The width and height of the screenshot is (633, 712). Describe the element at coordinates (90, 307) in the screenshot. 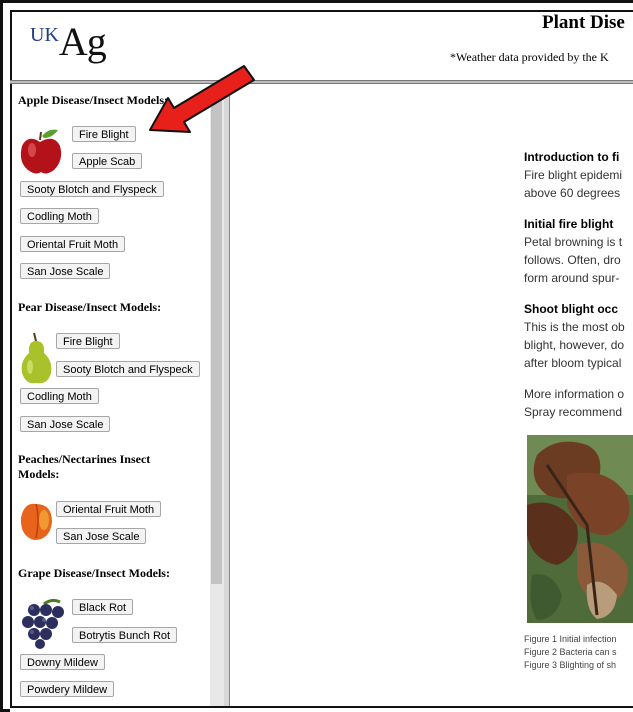

I see `pear-section-title: Pear Disease/Insect Models:` at that location.